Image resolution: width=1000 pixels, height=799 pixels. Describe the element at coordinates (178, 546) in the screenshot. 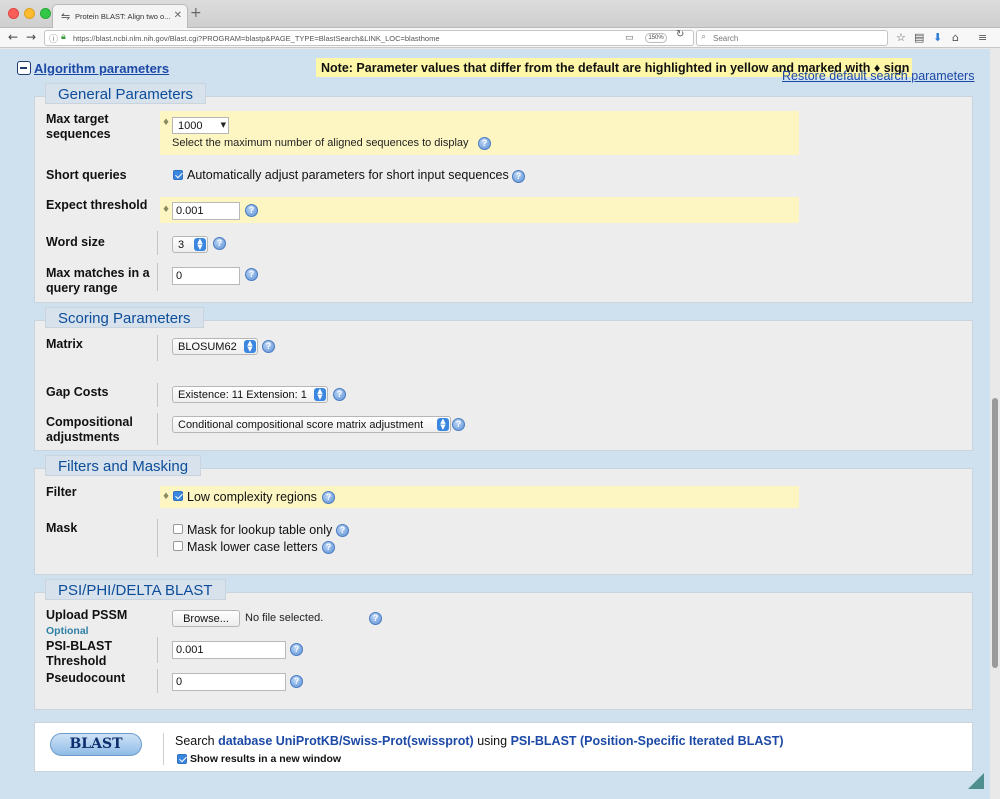

I see `mask-lower-checkbox` at that location.